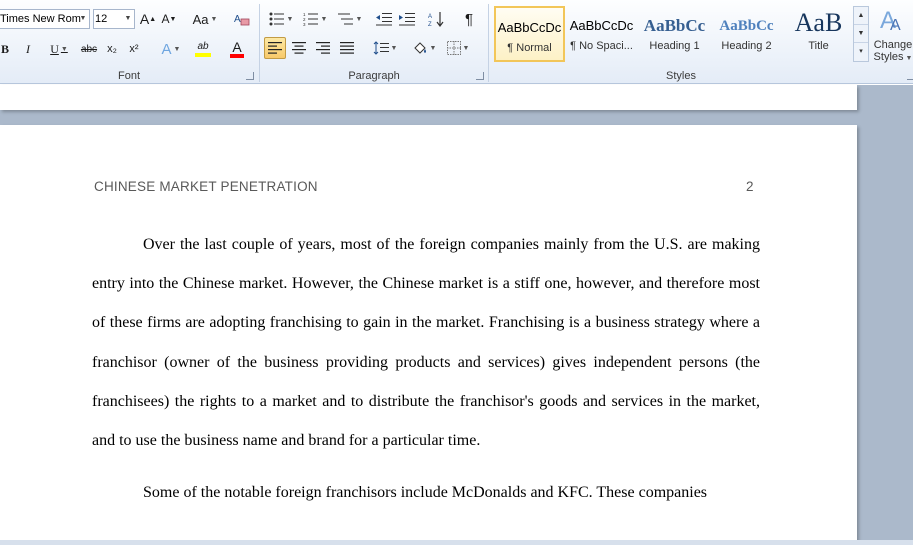  Describe the element at coordinates (453, 48) in the screenshot. I see `borders-icon` at that location.